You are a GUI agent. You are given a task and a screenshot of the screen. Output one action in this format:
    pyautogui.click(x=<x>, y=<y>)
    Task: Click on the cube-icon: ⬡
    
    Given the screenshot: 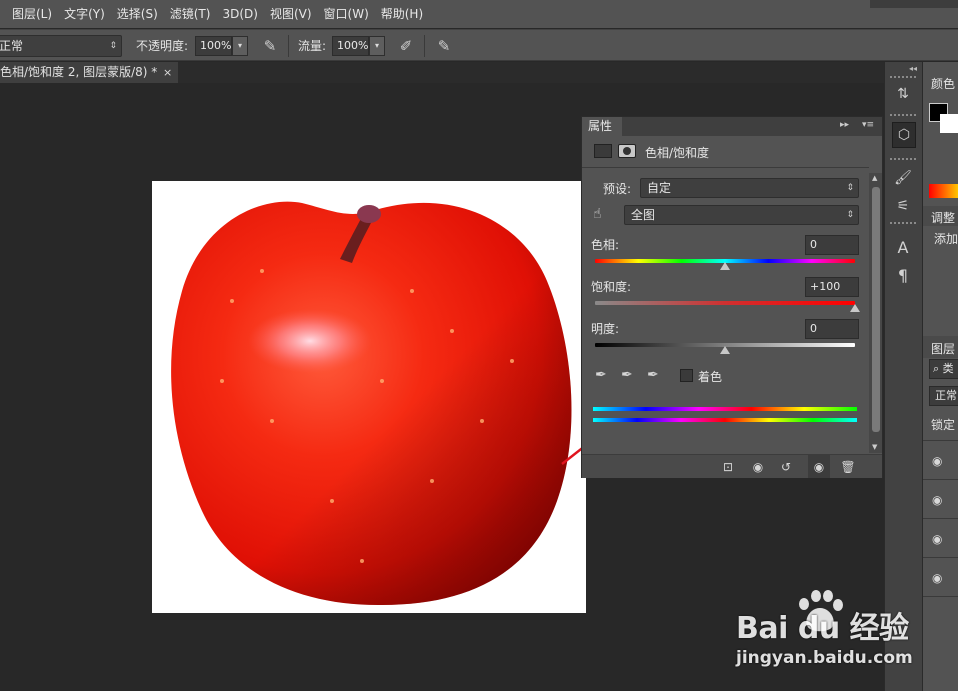 What is the action you would take?
    pyautogui.click(x=904, y=135)
    